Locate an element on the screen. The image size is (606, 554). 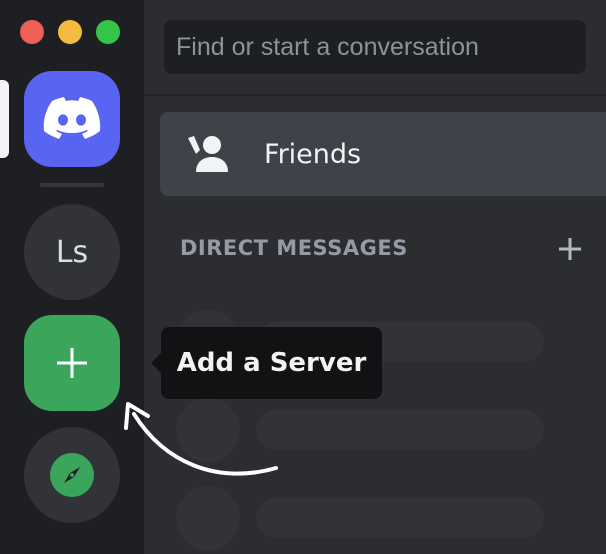
window-maximize-button is located at coordinates (108, 32).